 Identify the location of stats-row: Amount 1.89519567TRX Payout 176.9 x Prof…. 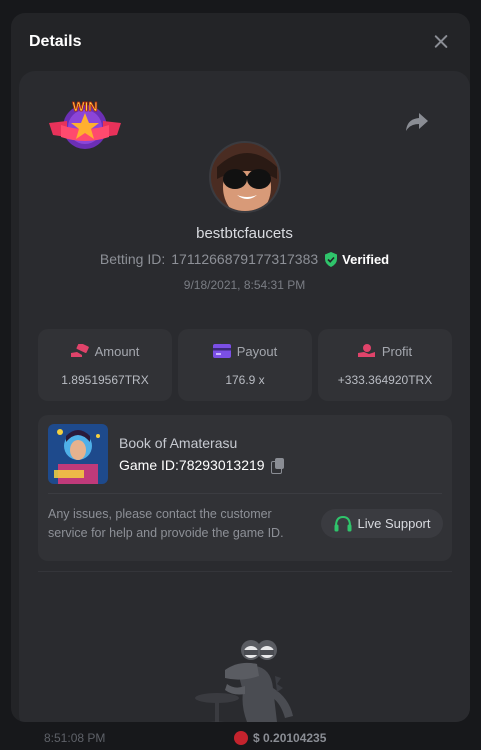
(245, 365).